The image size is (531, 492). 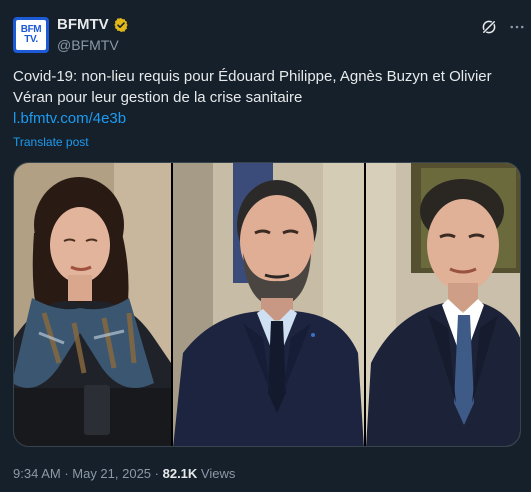 I want to click on avatar-logo-line2: TV., so click(x=31, y=39).